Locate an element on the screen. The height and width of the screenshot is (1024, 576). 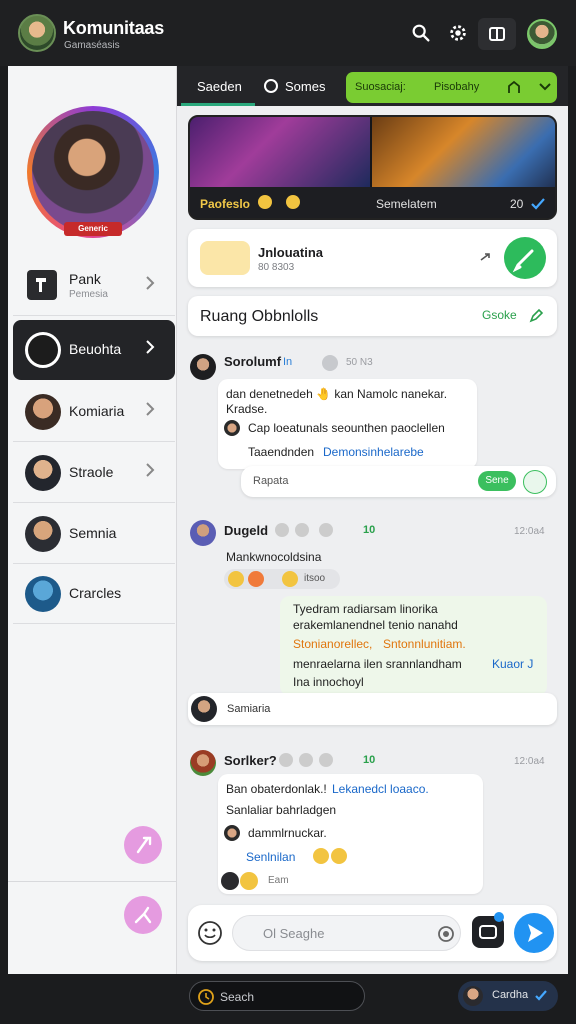
message-text: menraelarna ilen srannlandham is located at coordinates (377, 664).